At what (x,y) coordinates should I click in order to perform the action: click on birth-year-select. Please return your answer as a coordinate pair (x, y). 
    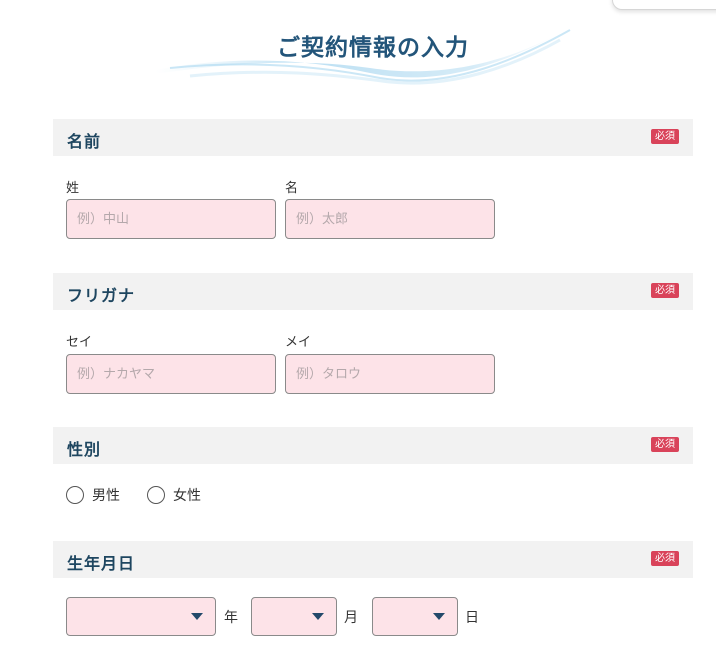
    Looking at the image, I should click on (141, 616).